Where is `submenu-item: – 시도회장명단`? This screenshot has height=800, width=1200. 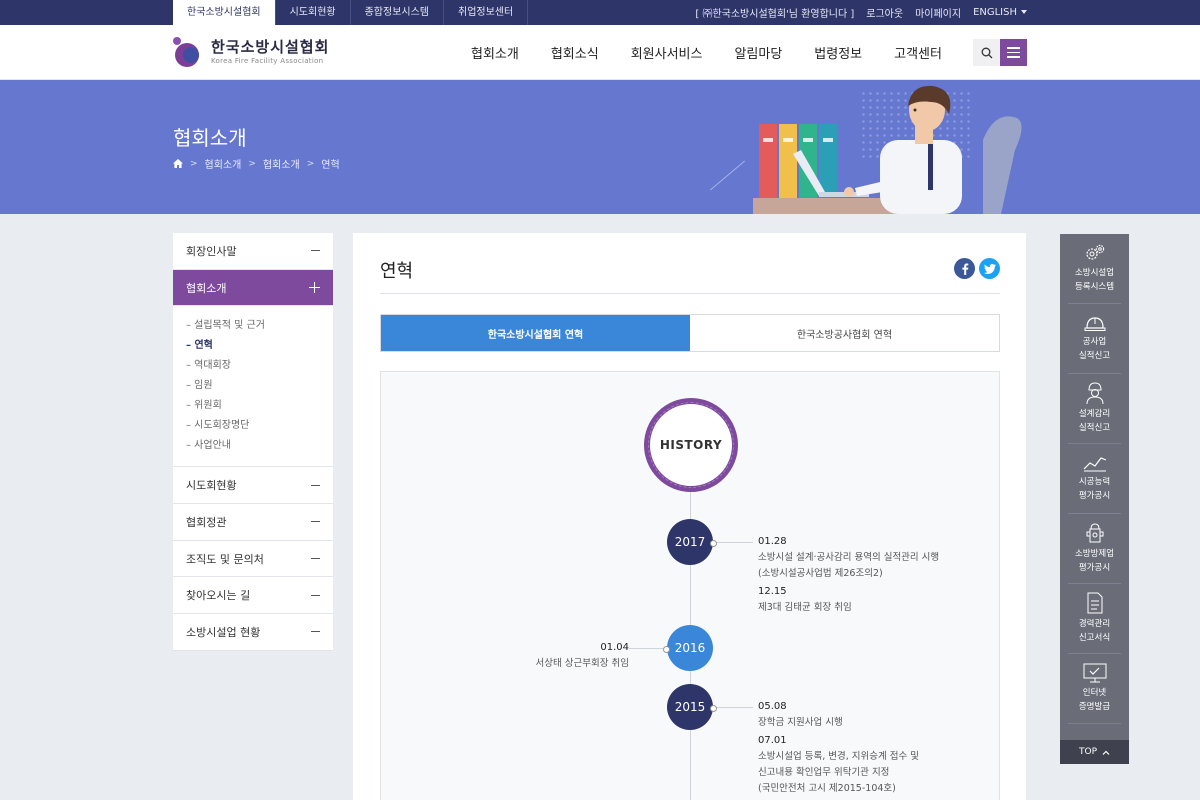 submenu-item: – 시도회장명단 is located at coordinates (253, 426).